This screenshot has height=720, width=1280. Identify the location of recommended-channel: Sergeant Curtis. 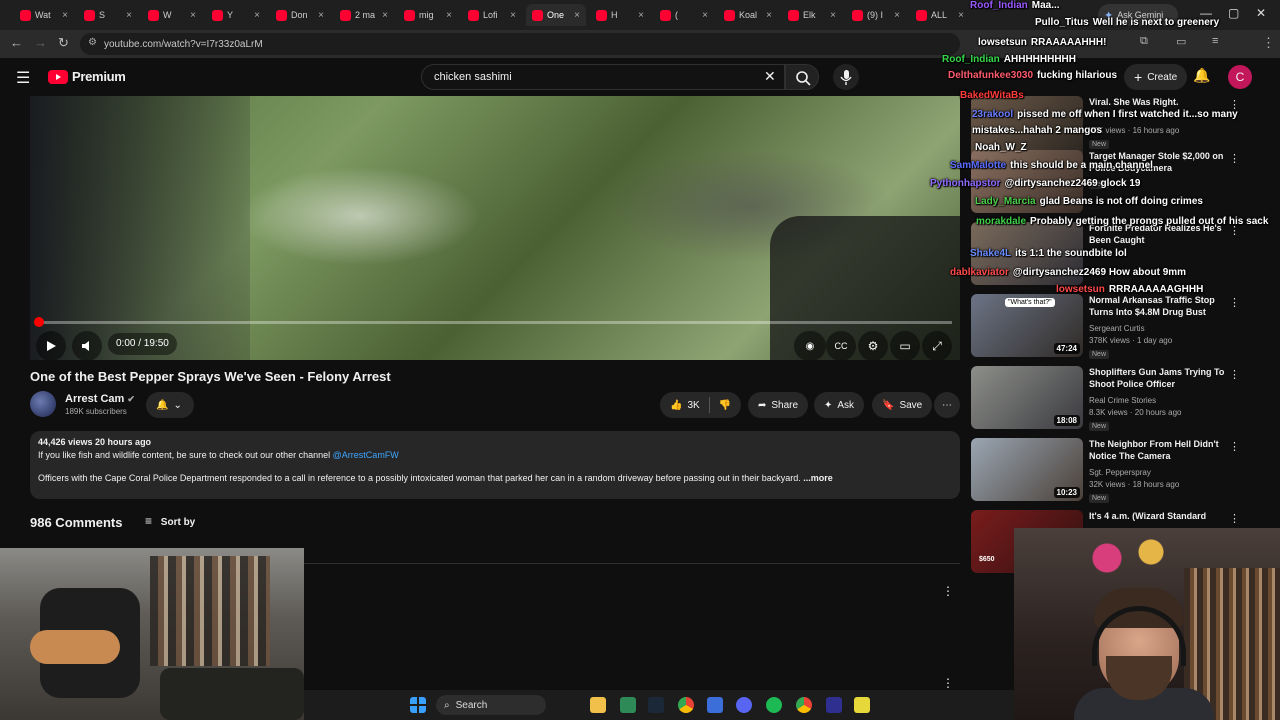
(1117, 328).